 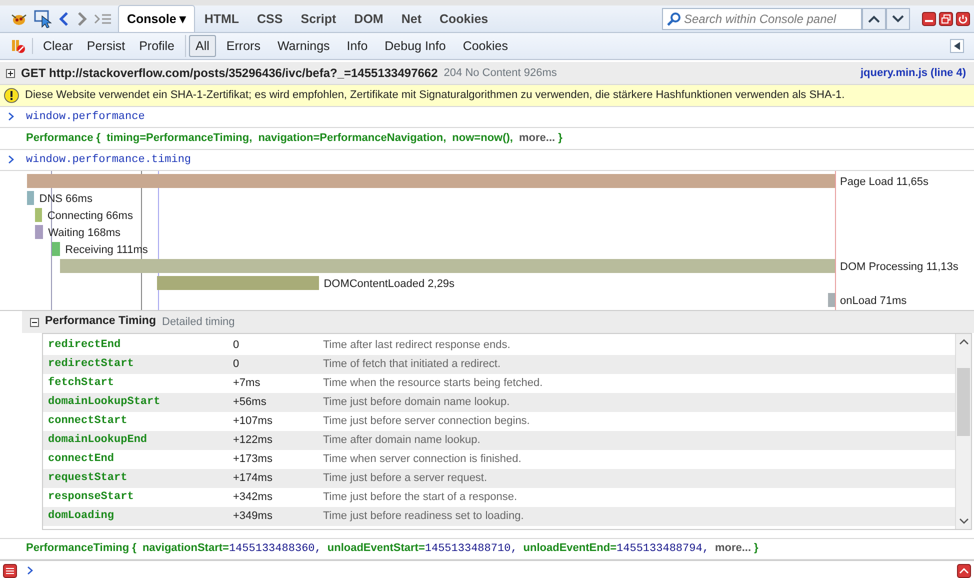 I want to click on timing-value: +342ms, so click(x=253, y=498).